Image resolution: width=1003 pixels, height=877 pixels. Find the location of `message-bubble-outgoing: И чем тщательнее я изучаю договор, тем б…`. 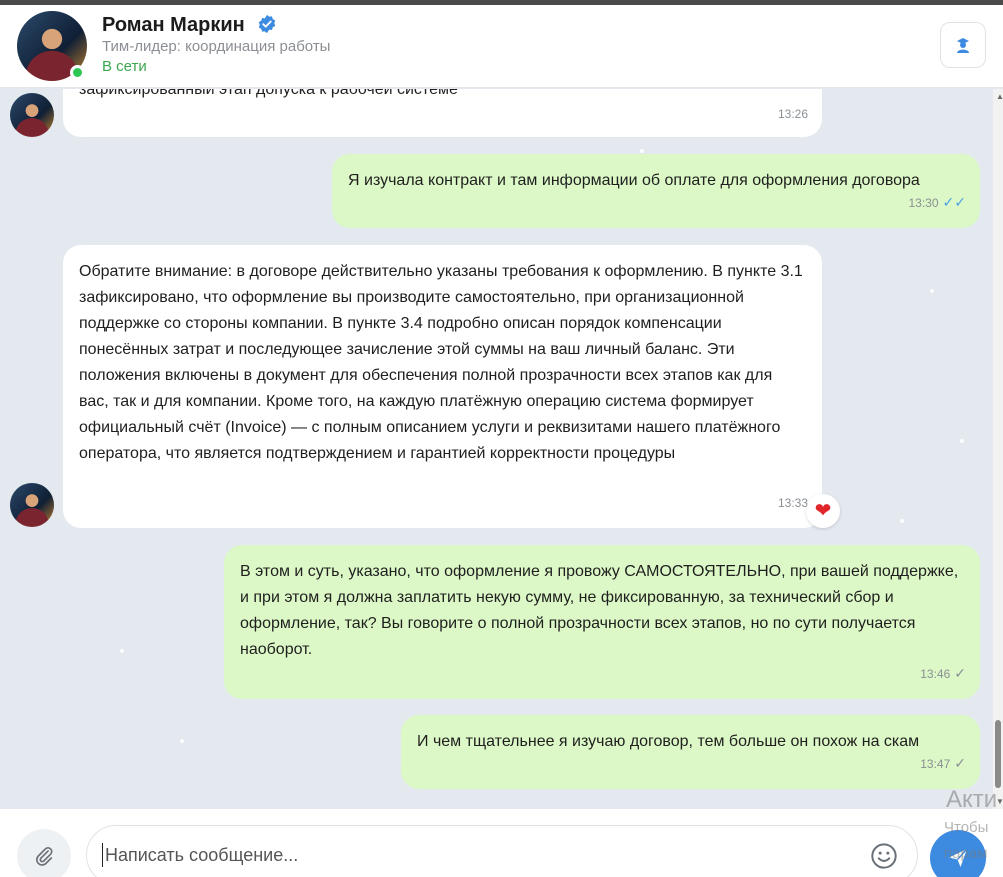

message-bubble-outgoing: И чем тщательнее я изучаю договор, тем б… is located at coordinates (690, 752).